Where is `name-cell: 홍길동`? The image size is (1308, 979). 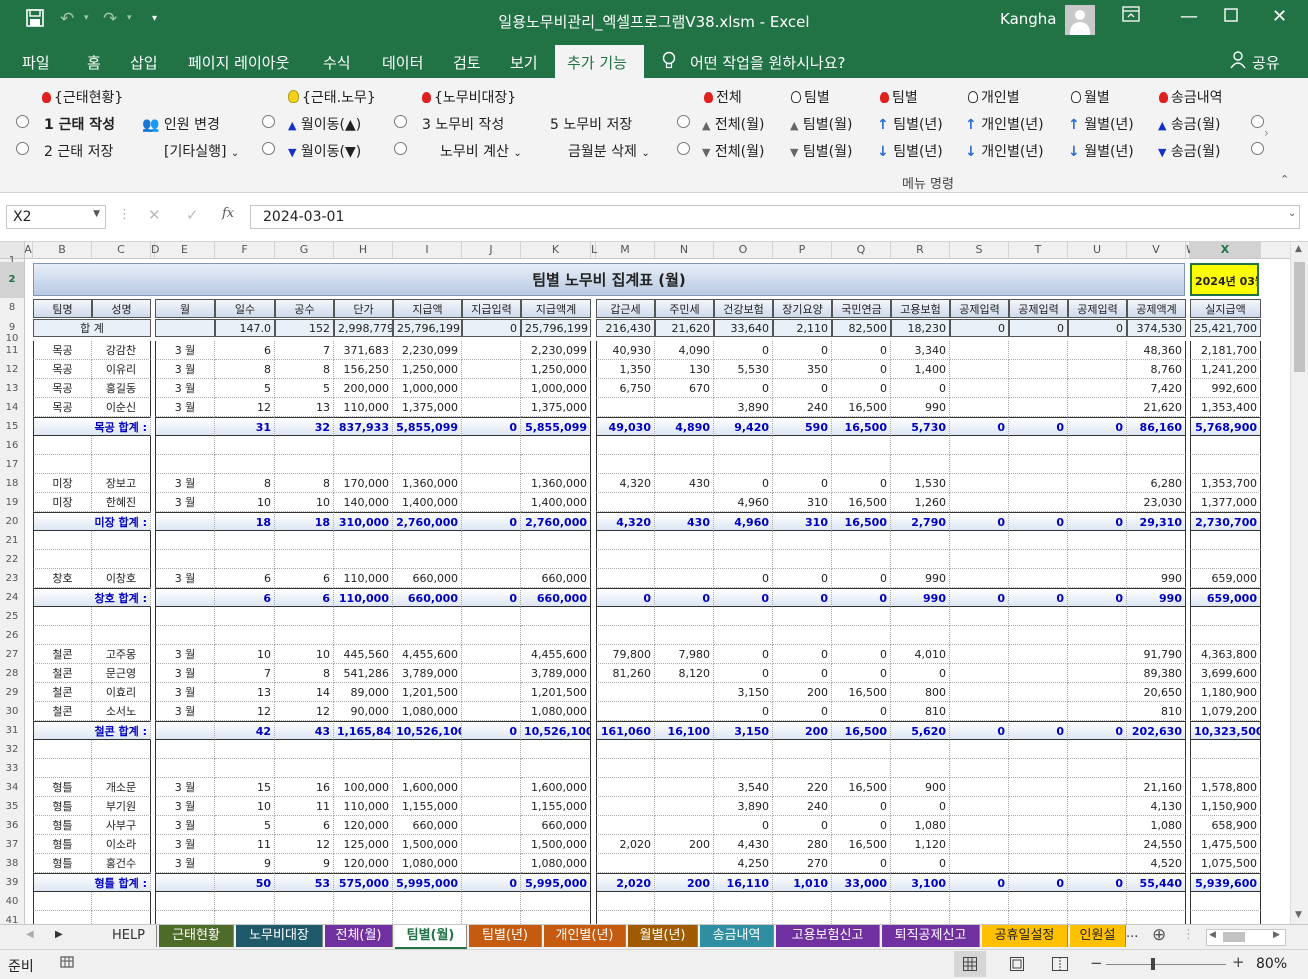 name-cell: 홍길동 is located at coordinates (121, 388).